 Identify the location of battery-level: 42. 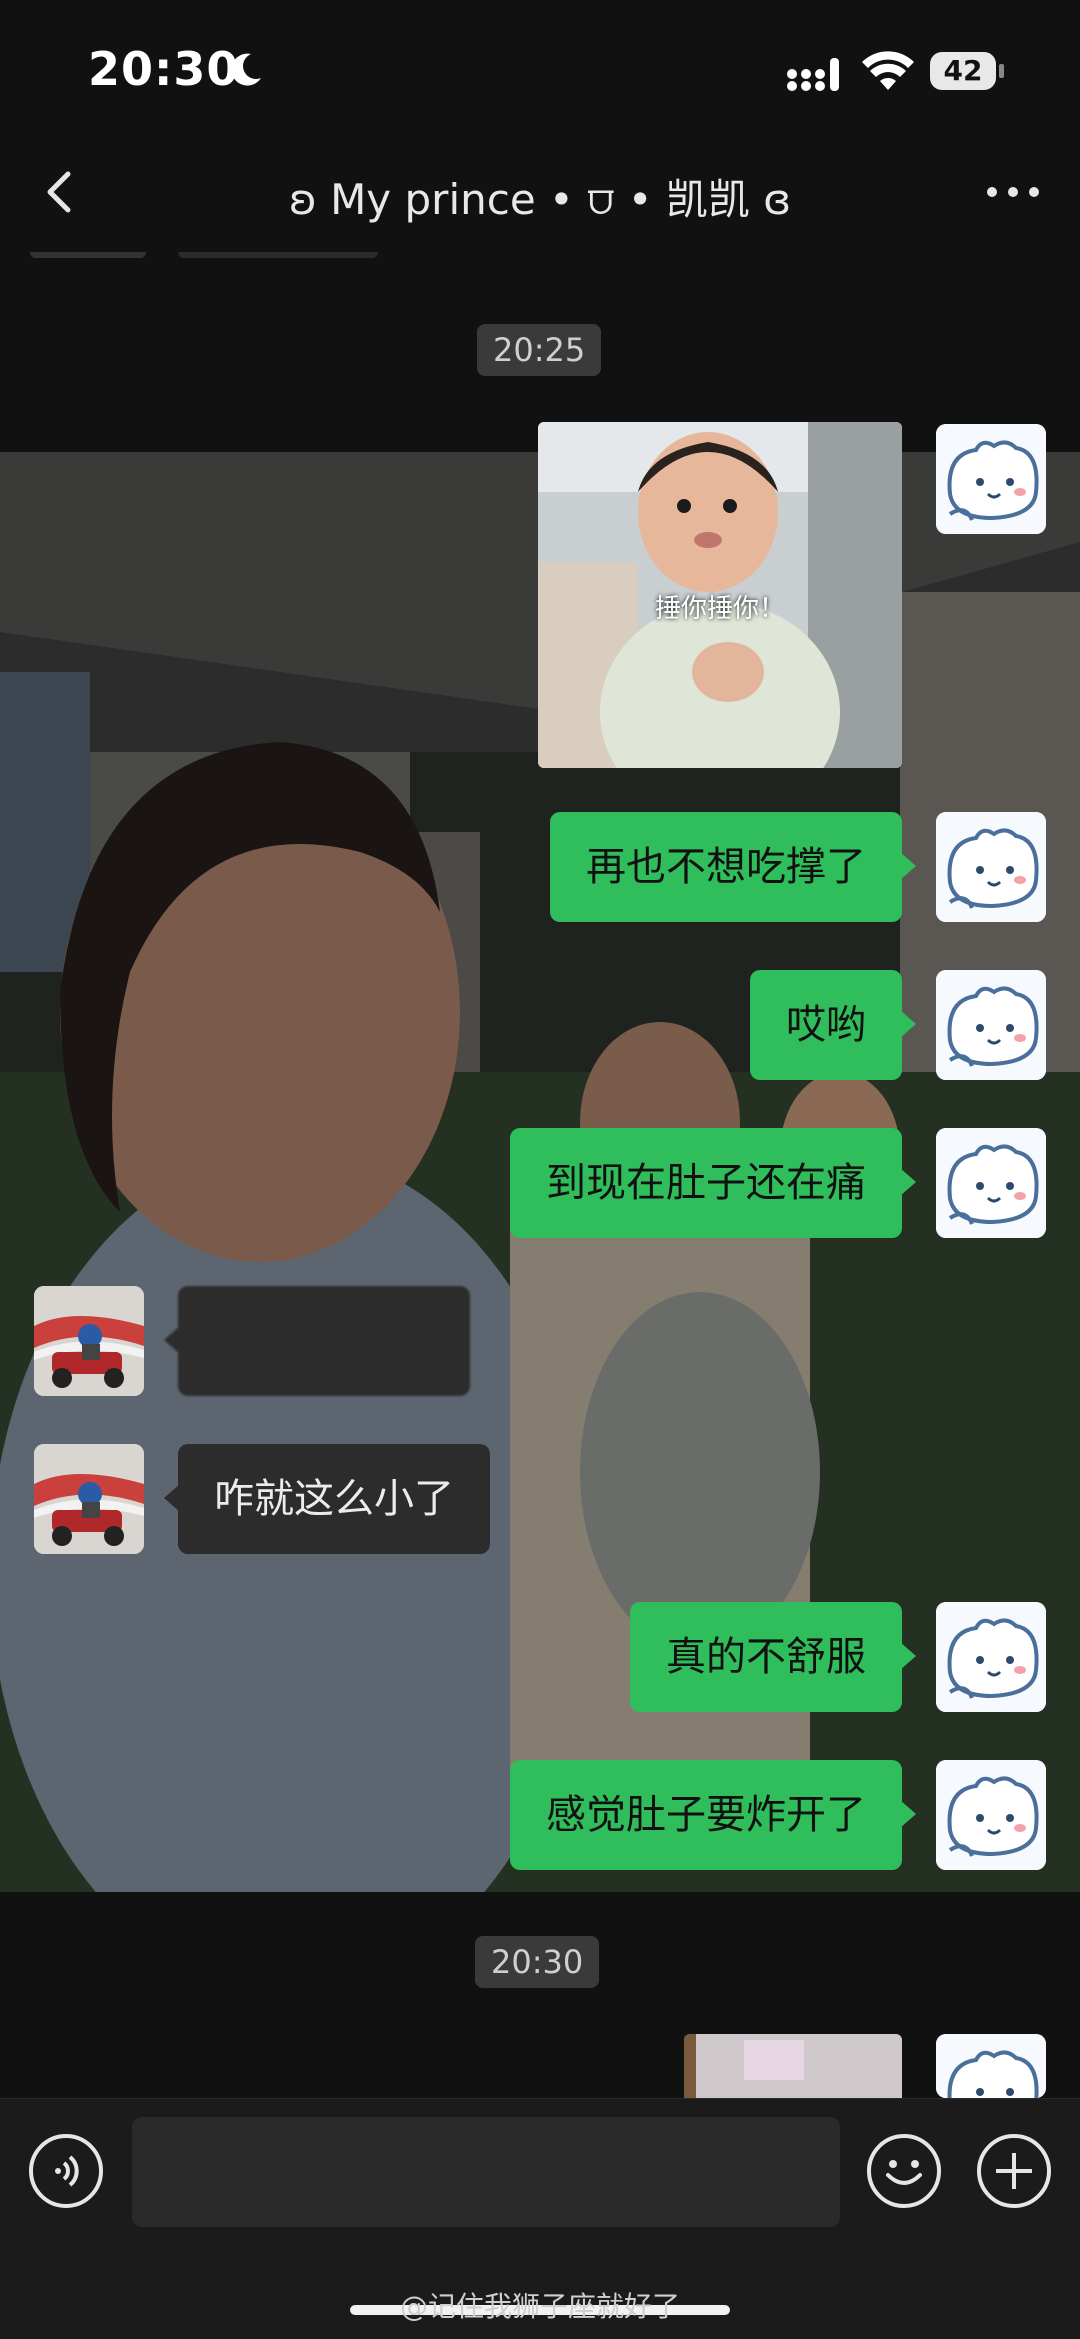
(963, 71).